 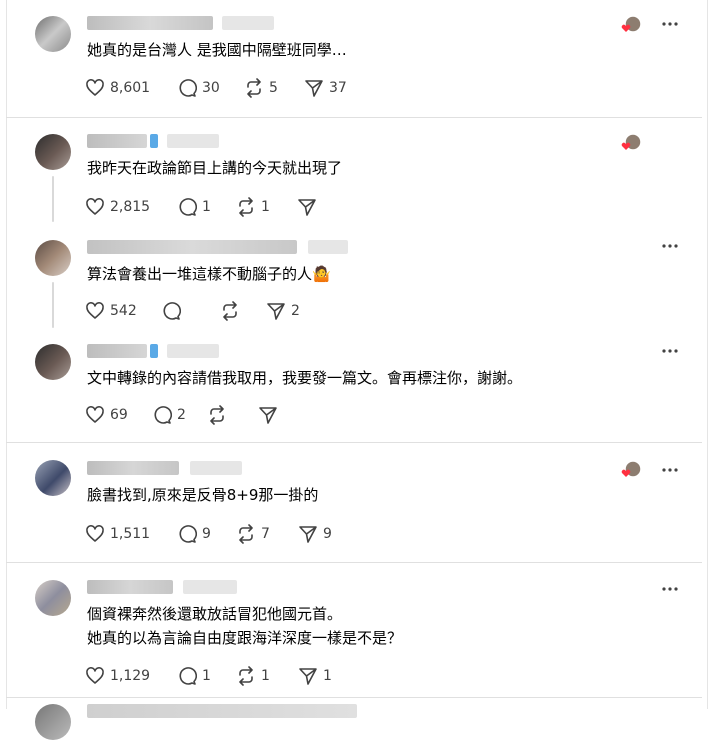 I want to click on share-count: 2, so click(x=295, y=311).